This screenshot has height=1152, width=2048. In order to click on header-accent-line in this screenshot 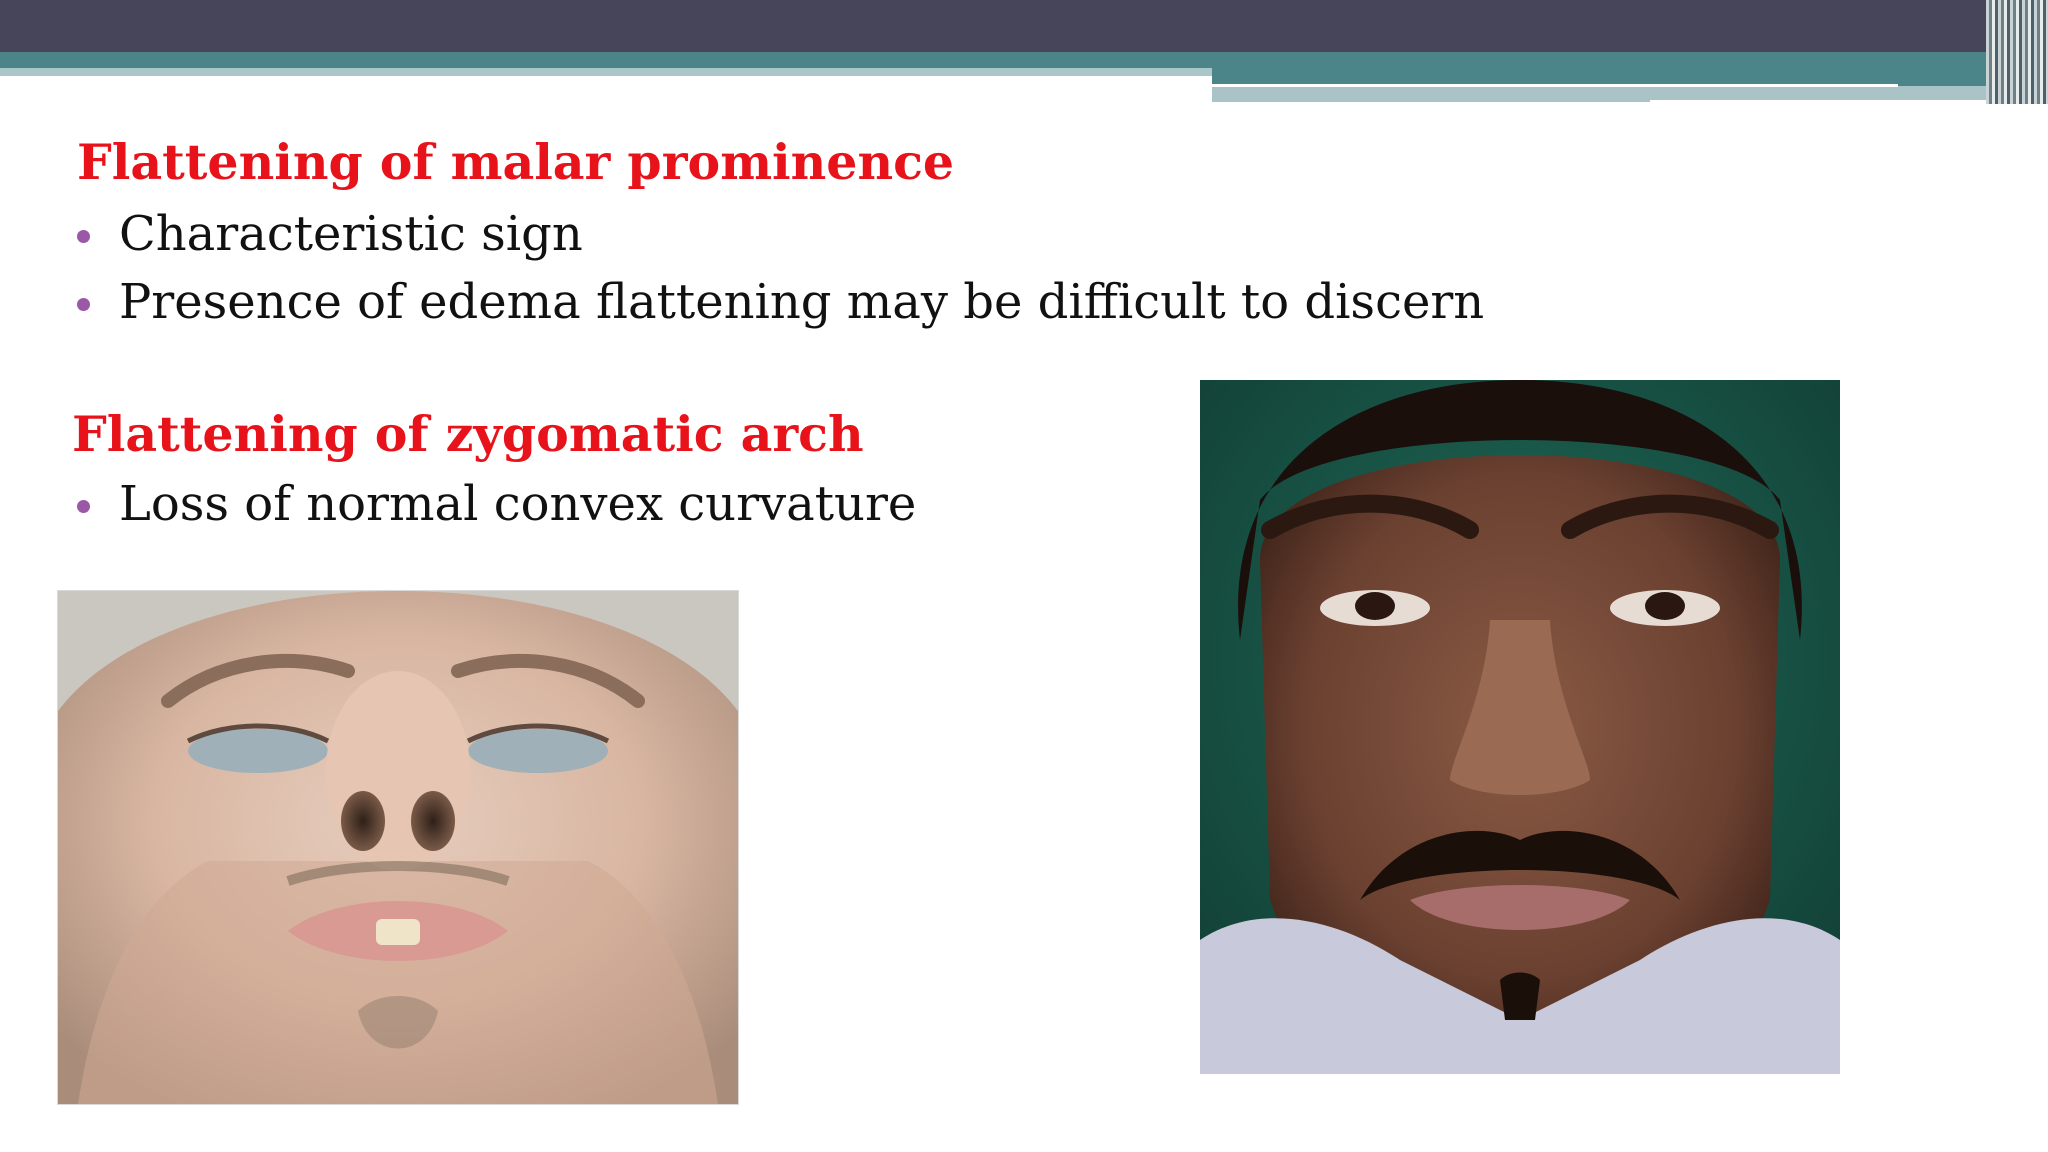, I will do `click(1555, 85)`.